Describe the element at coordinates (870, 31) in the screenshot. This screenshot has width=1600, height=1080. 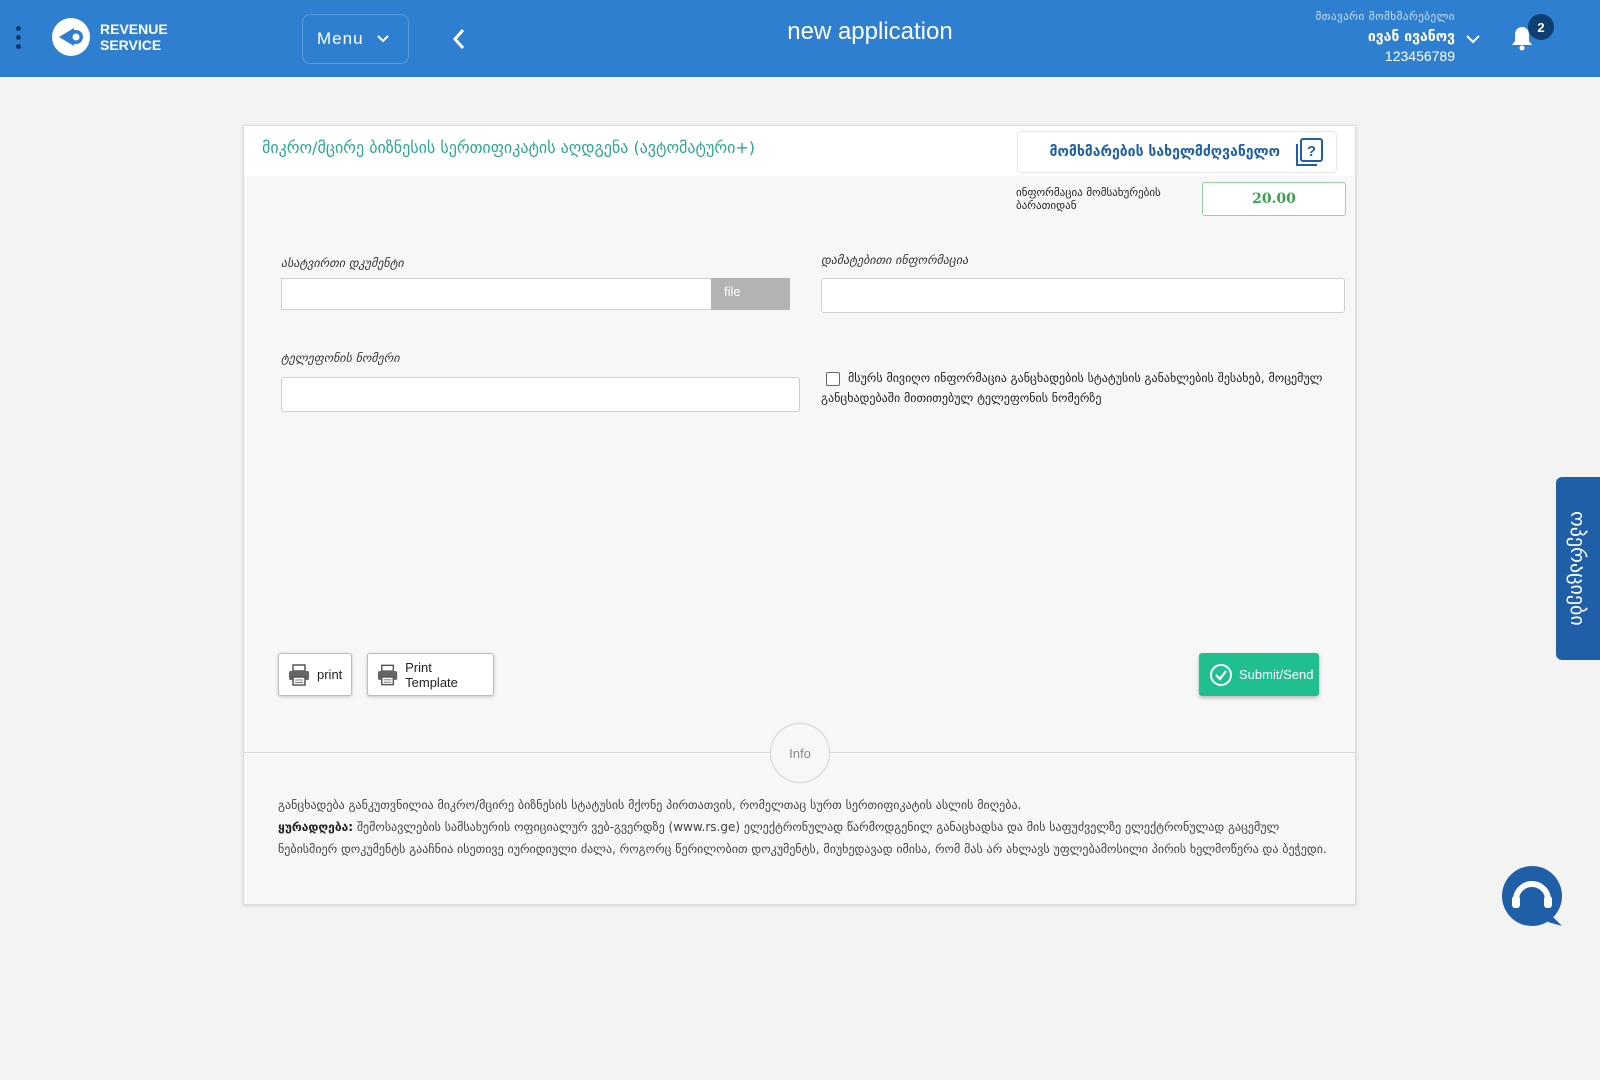
I see `page-title: new application` at that location.